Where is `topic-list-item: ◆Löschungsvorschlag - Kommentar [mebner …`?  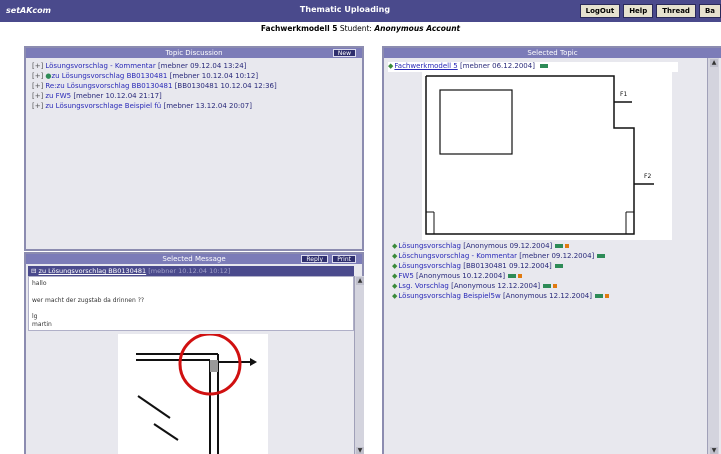 topic-list-item: ◆Löschungsvorschlag - Kommentar [mebner … is located at coordinates (499, 256).